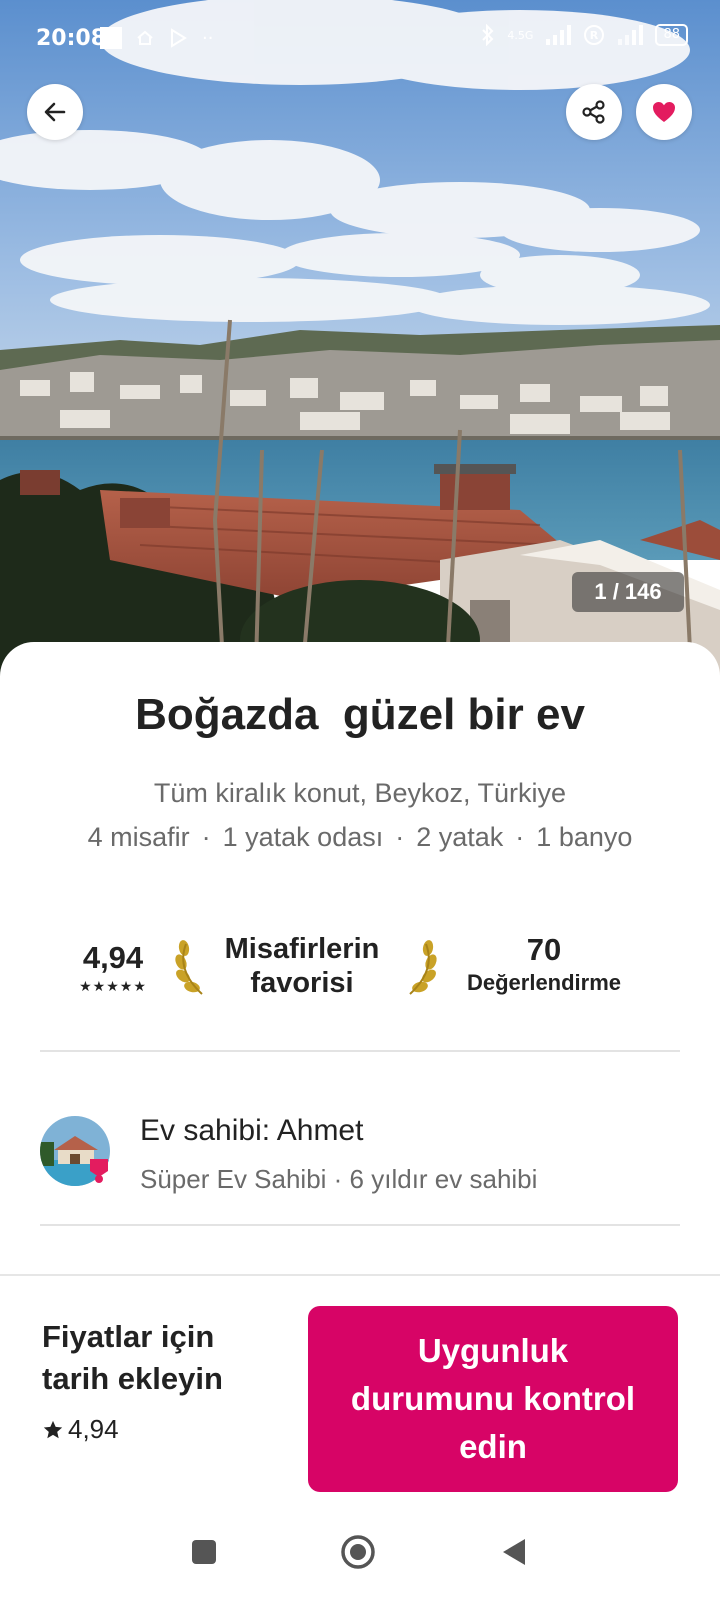 This screenshot has width=720, height=1600. What do you see at coordinates (360, 714) in the screenshot?
I see `listing-title: Boğazda güzel bir ev` at bounding box center [360, 714].